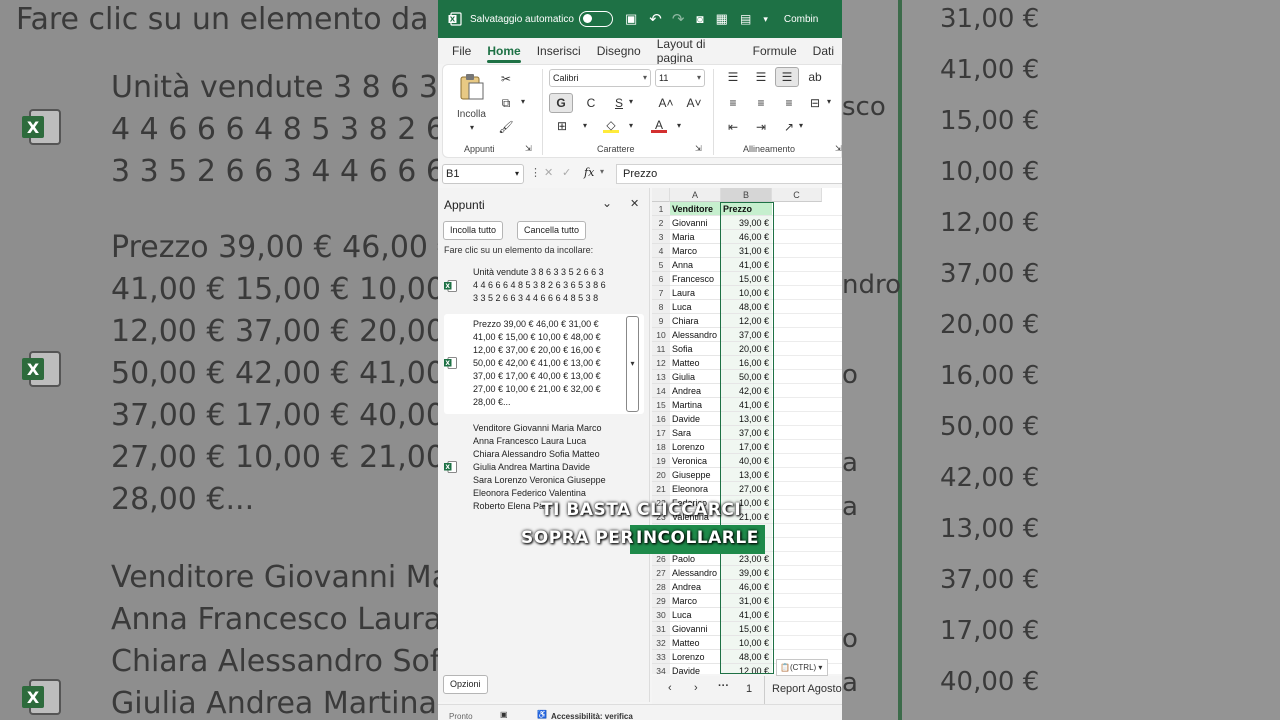 This screenshot has width=1280, height=720. Describe the element at coordinates (787, 77) in the screenshot. I see `align-bottom-icon: ☰` at that location.